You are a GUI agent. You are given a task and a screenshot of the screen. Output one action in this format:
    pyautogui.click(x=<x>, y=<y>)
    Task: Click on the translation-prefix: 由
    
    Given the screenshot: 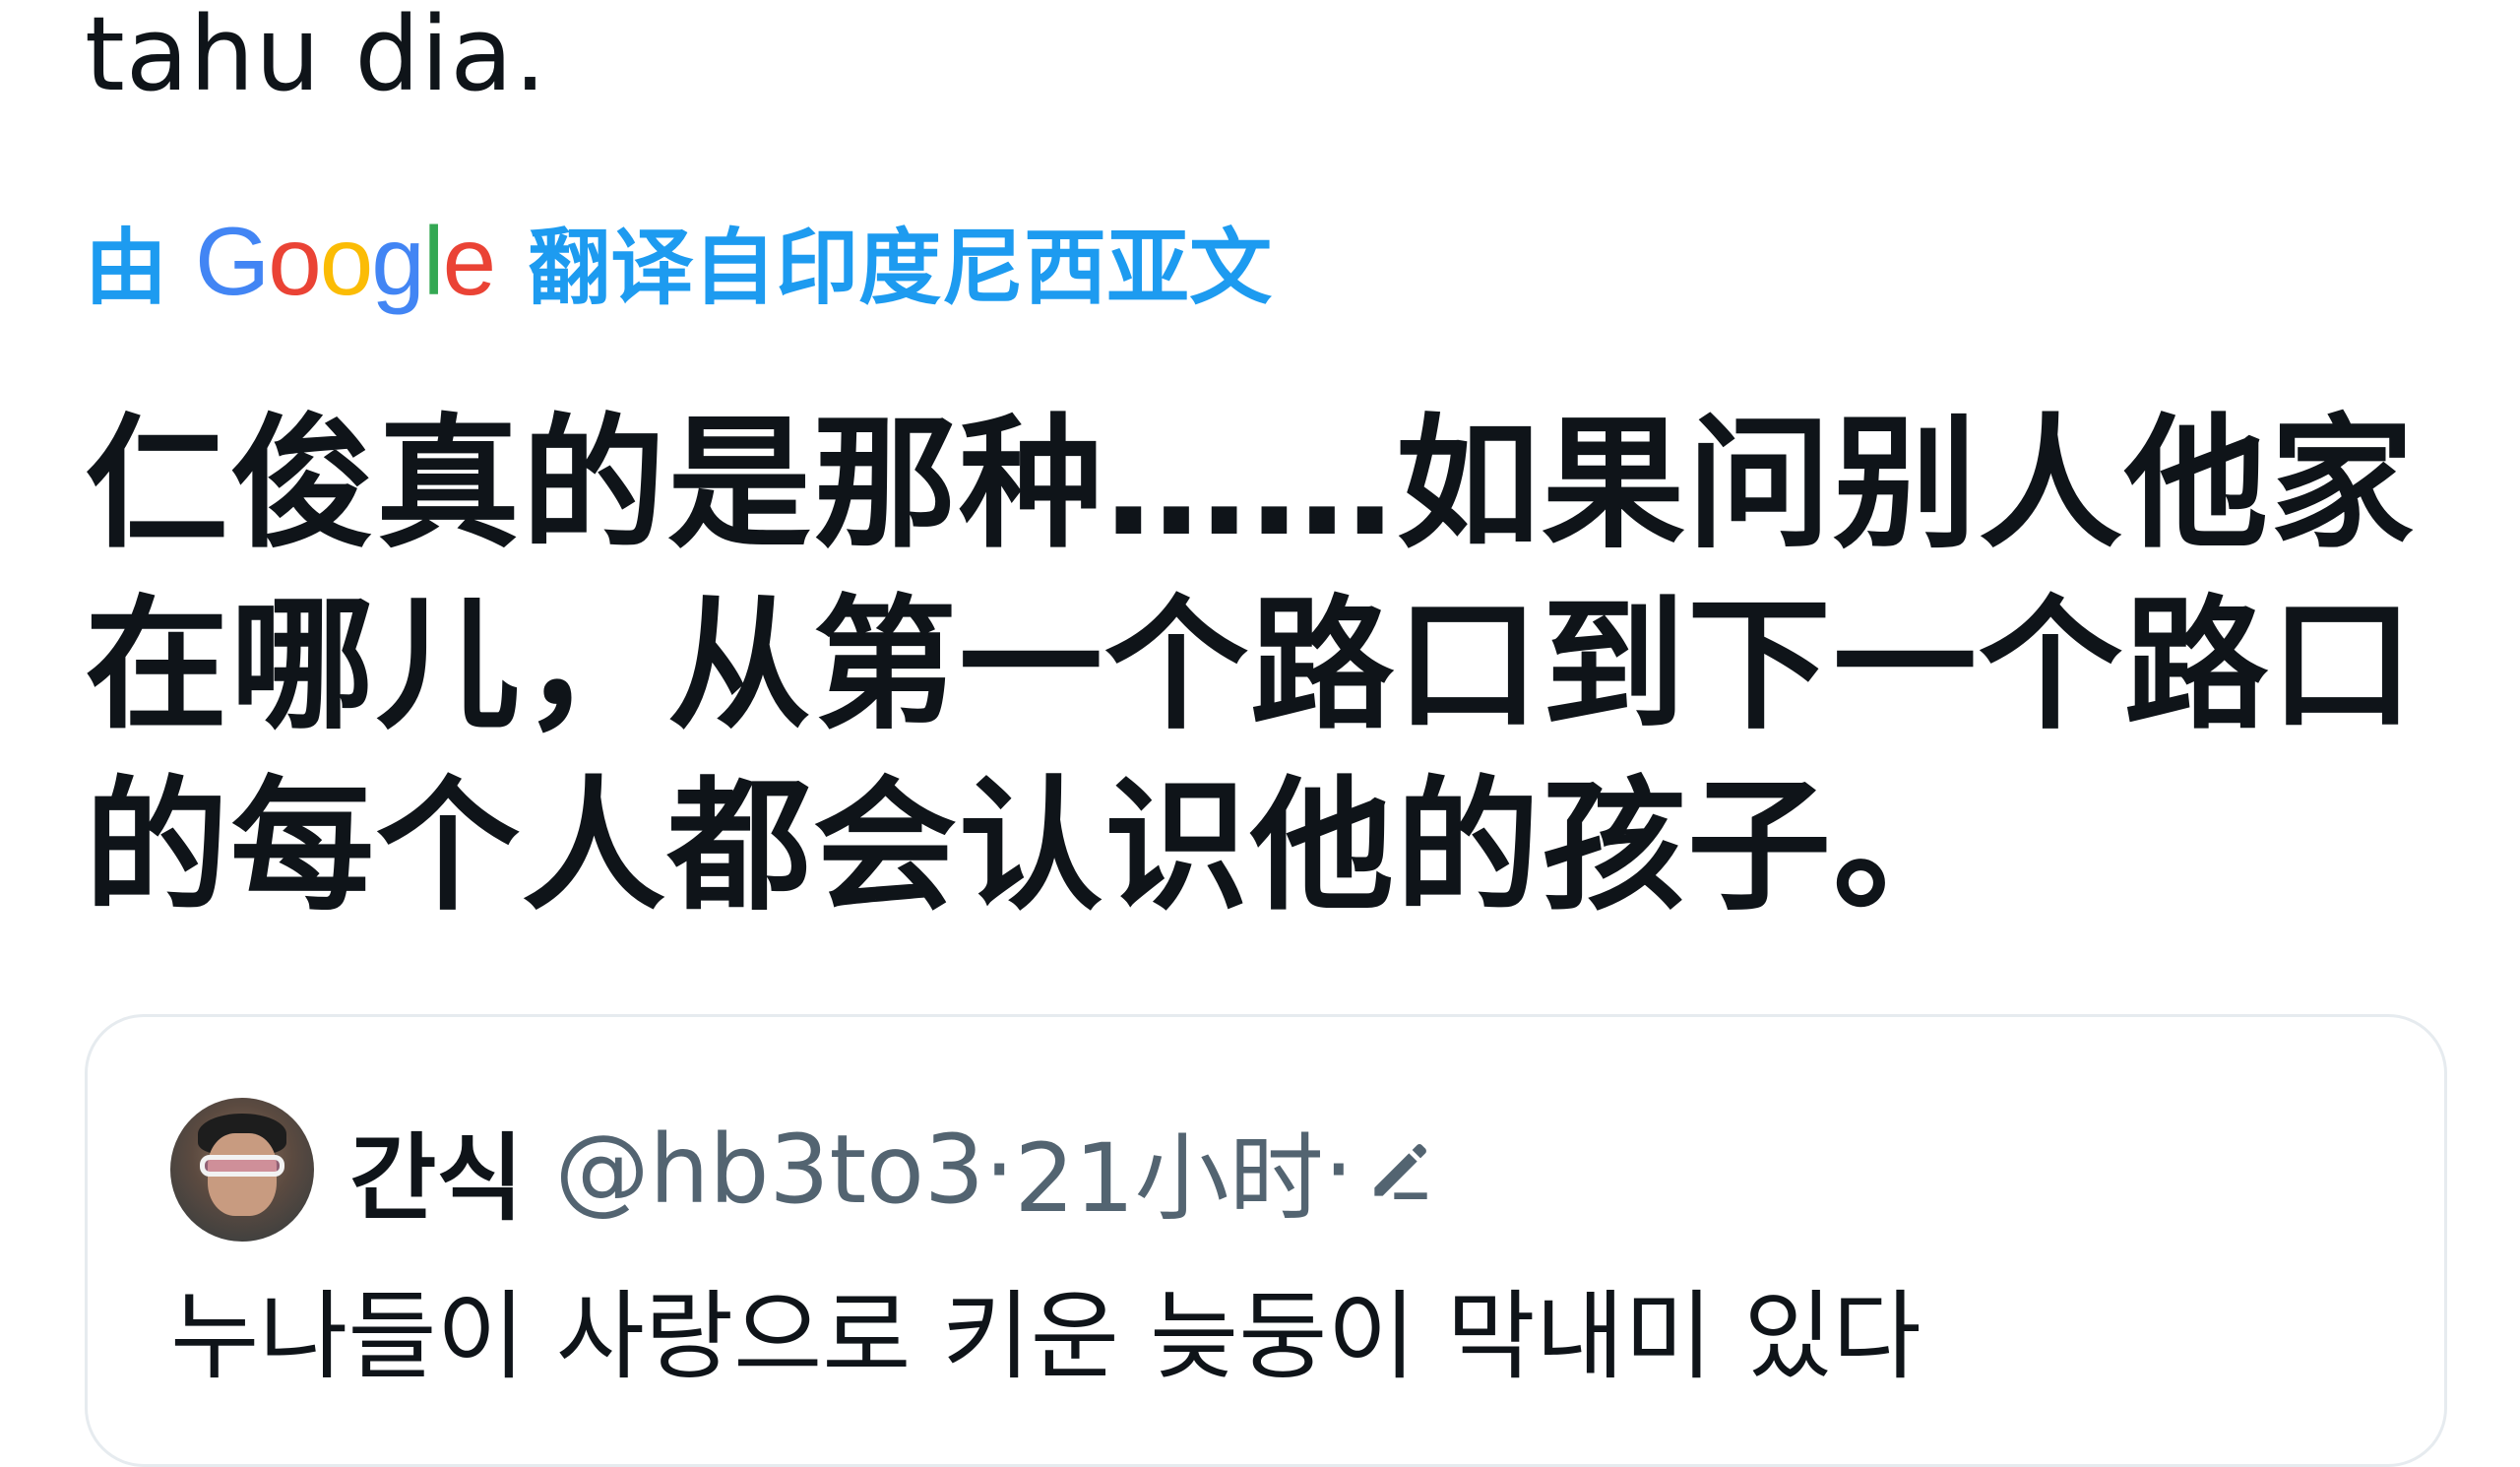 What is the action you would take?
    pyautogui.click(x=126, y=267)
    